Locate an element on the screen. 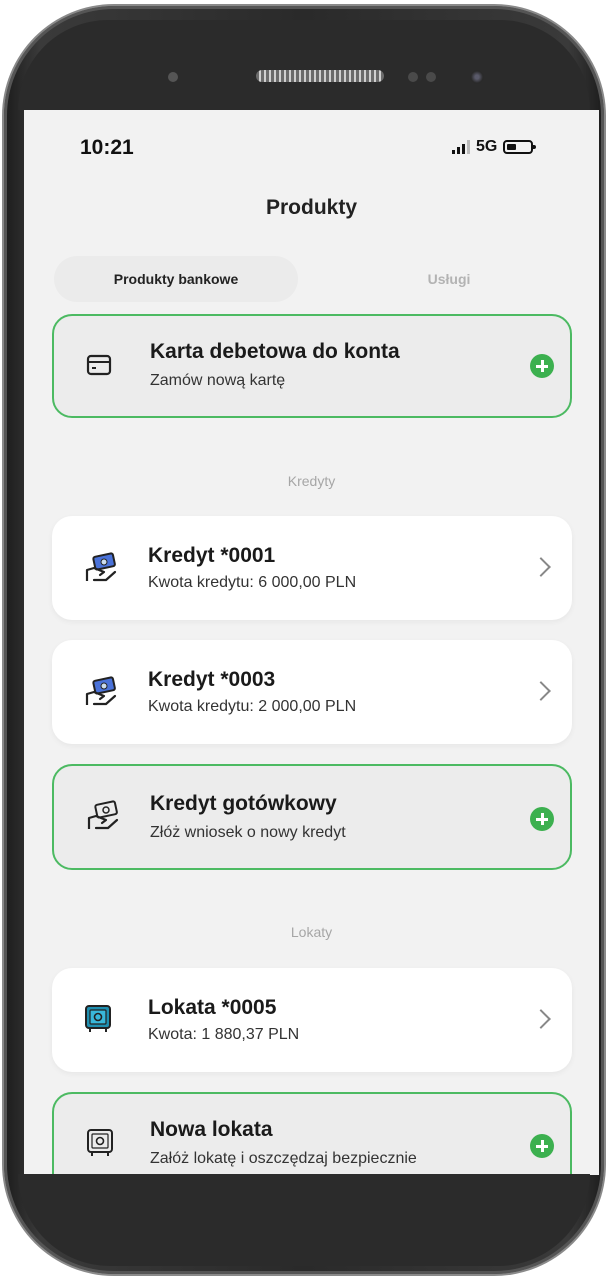 The height and width of the screenshot is (1281, 613). card-subtitle: Zamów nową kartę is located at coordinates (218, 380).